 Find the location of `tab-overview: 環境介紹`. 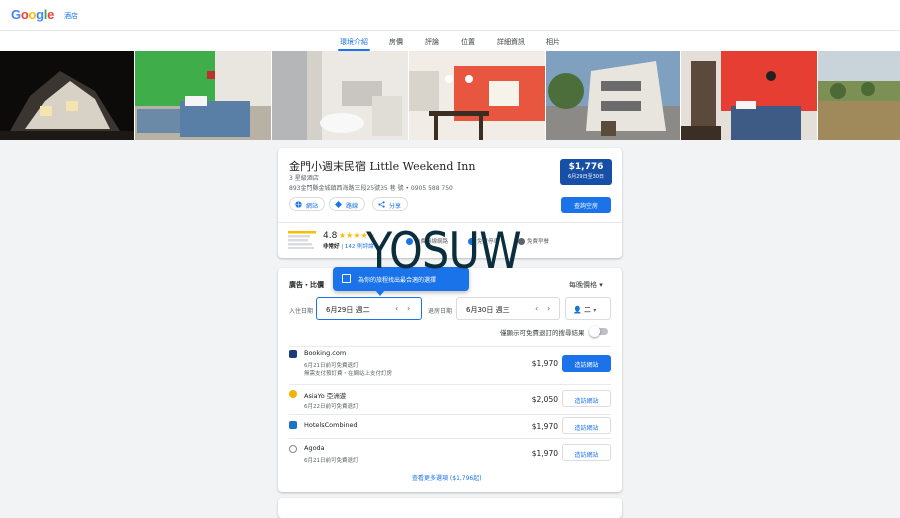

tab-overview: 環境介紹 is located at coordinates (354, 42).